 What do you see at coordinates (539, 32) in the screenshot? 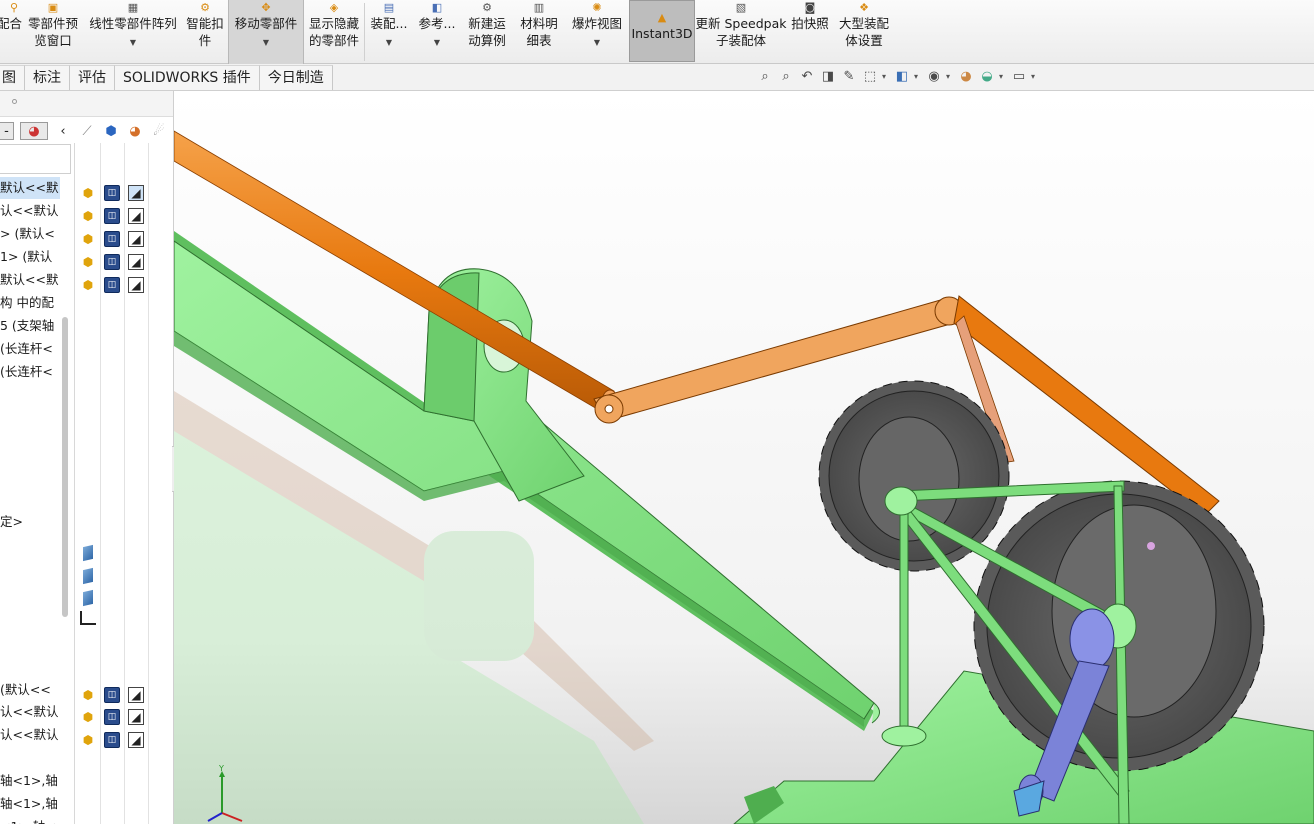
I see `bill-of-materials-button: ▥ 材料明 细表` at bounding box center [539, 32].